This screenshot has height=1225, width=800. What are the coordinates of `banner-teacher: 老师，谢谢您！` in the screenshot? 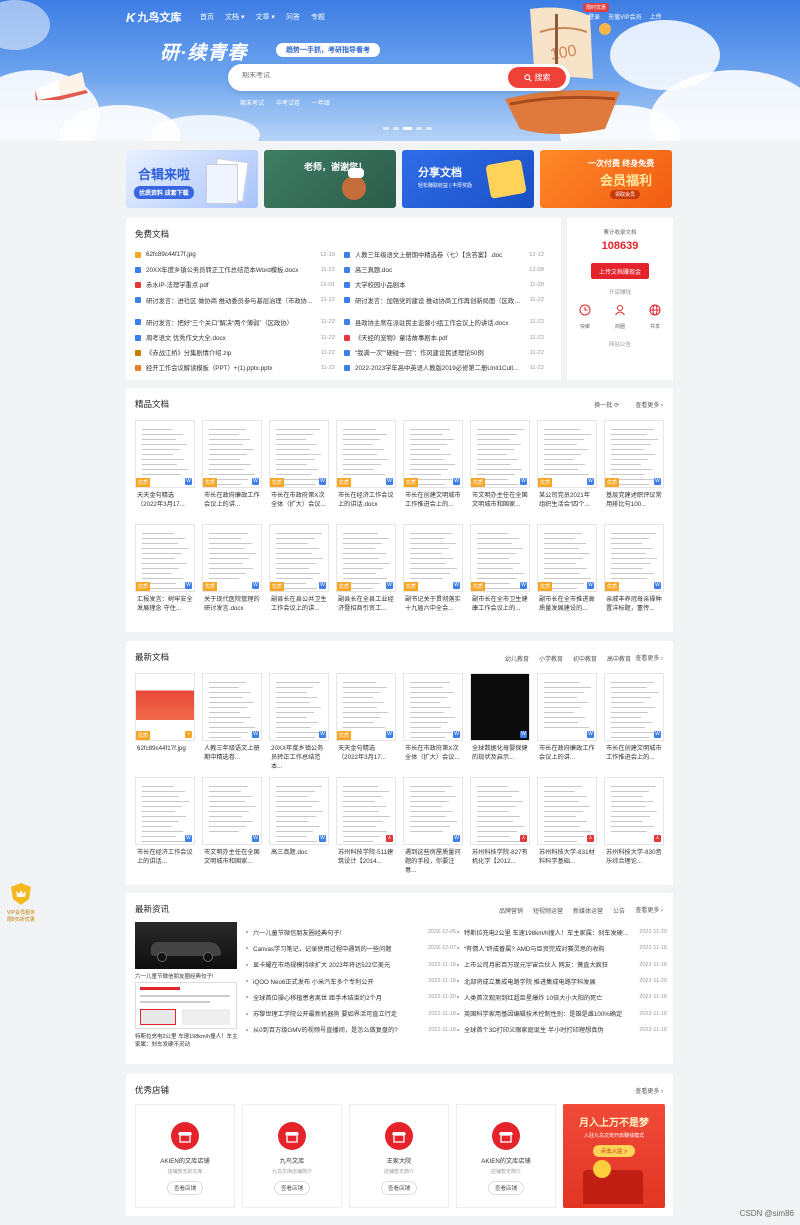 It's located at (330, 179).